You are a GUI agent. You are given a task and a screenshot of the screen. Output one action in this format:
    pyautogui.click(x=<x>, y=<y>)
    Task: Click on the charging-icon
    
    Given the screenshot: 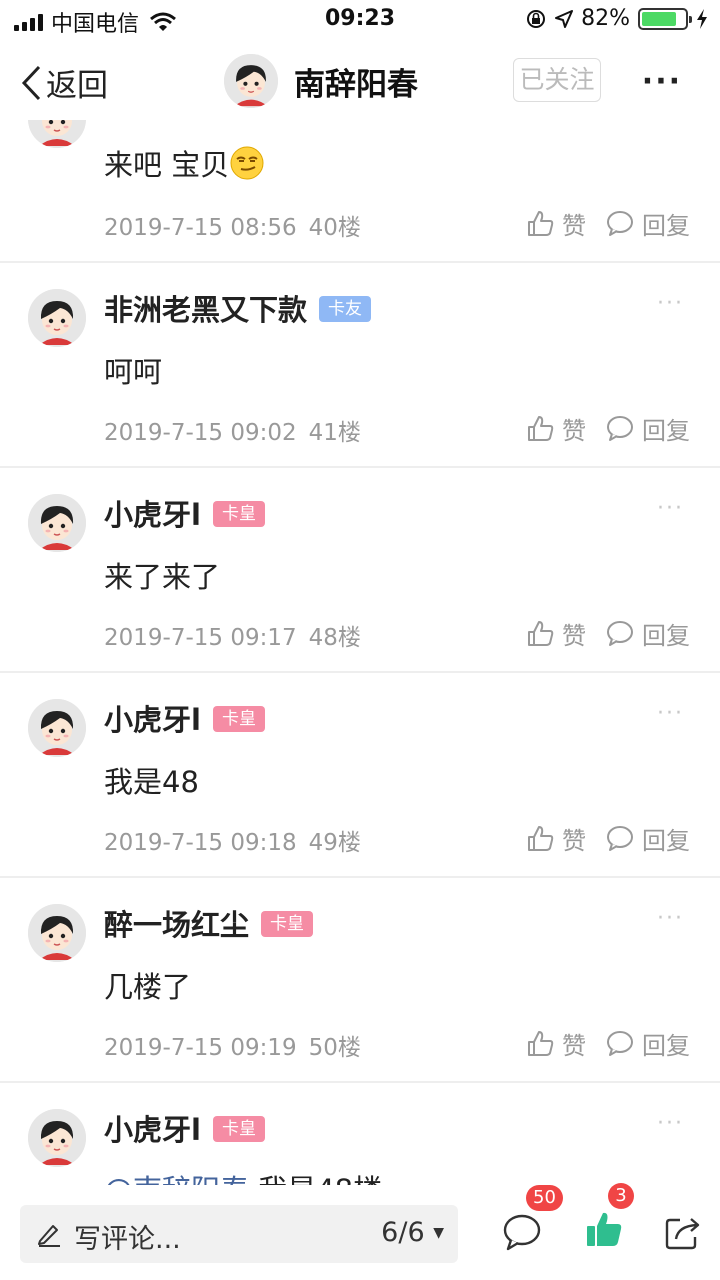 What is the action you would take?
    pyautogui.click(x=702, y=18)
    